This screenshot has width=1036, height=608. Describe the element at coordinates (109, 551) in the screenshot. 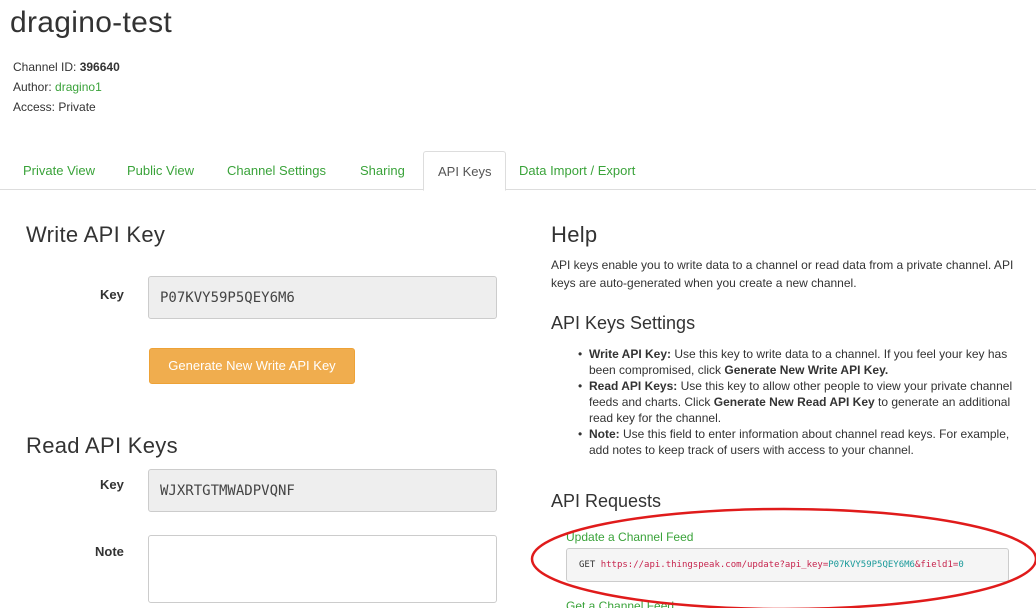

I see `note-label: Note` at that location.